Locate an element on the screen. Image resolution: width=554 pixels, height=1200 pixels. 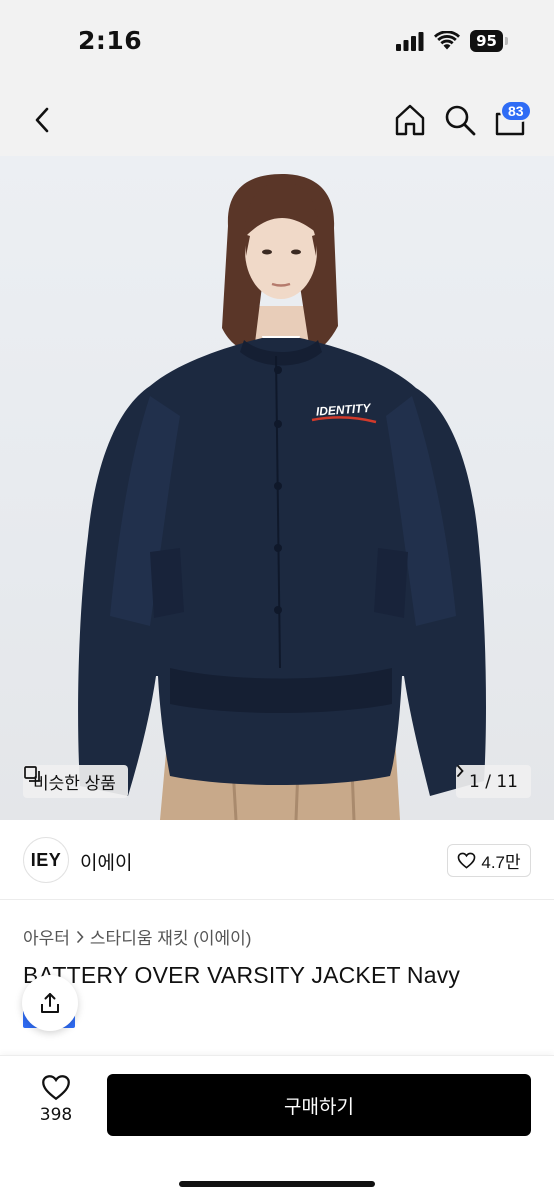
similar-products-button: 비슷한 상품 is located at coordinates (75, 781).